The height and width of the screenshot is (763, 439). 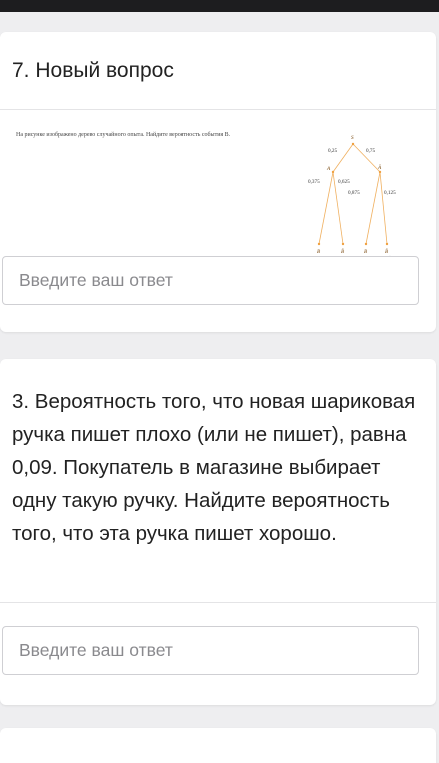 I want to click on top-bar, so click(x=219, y=6).